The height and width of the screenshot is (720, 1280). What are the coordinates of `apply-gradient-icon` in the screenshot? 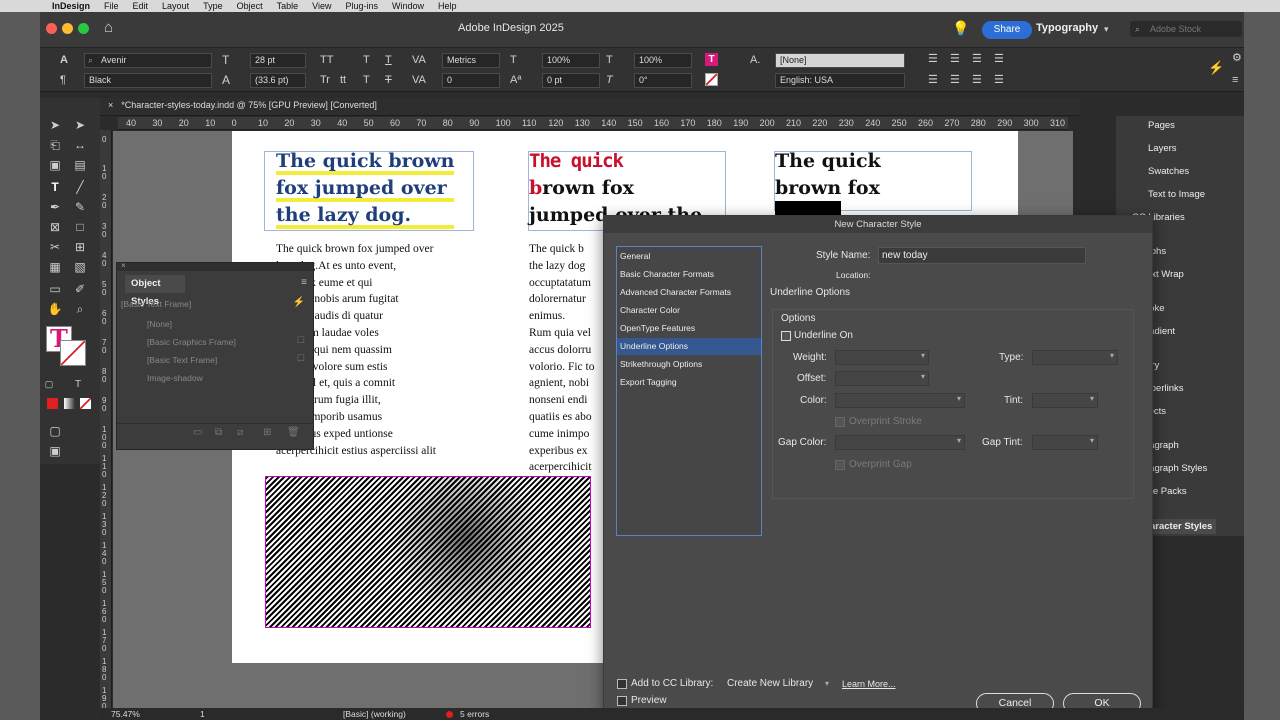 It's located at (69, 403).